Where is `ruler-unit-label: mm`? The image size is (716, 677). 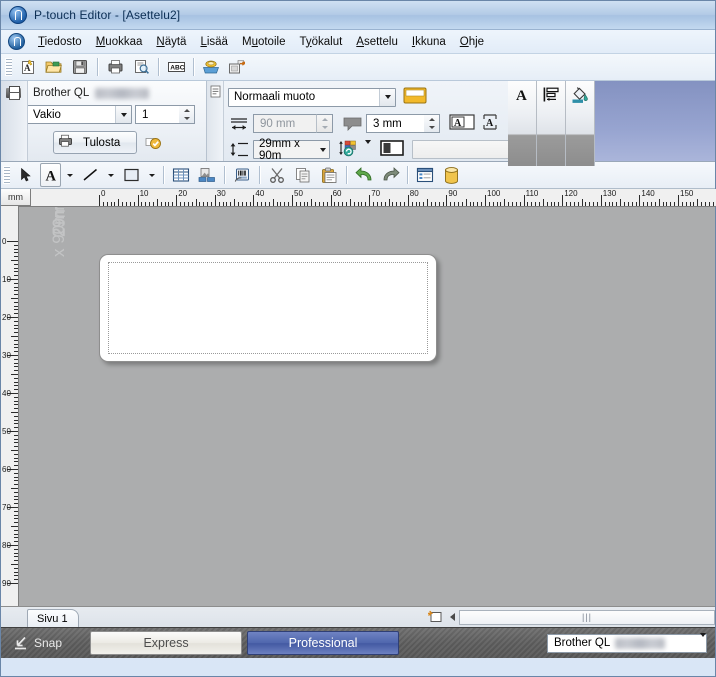
ruler-unit-label: mm is located at coordinates (16, 197).